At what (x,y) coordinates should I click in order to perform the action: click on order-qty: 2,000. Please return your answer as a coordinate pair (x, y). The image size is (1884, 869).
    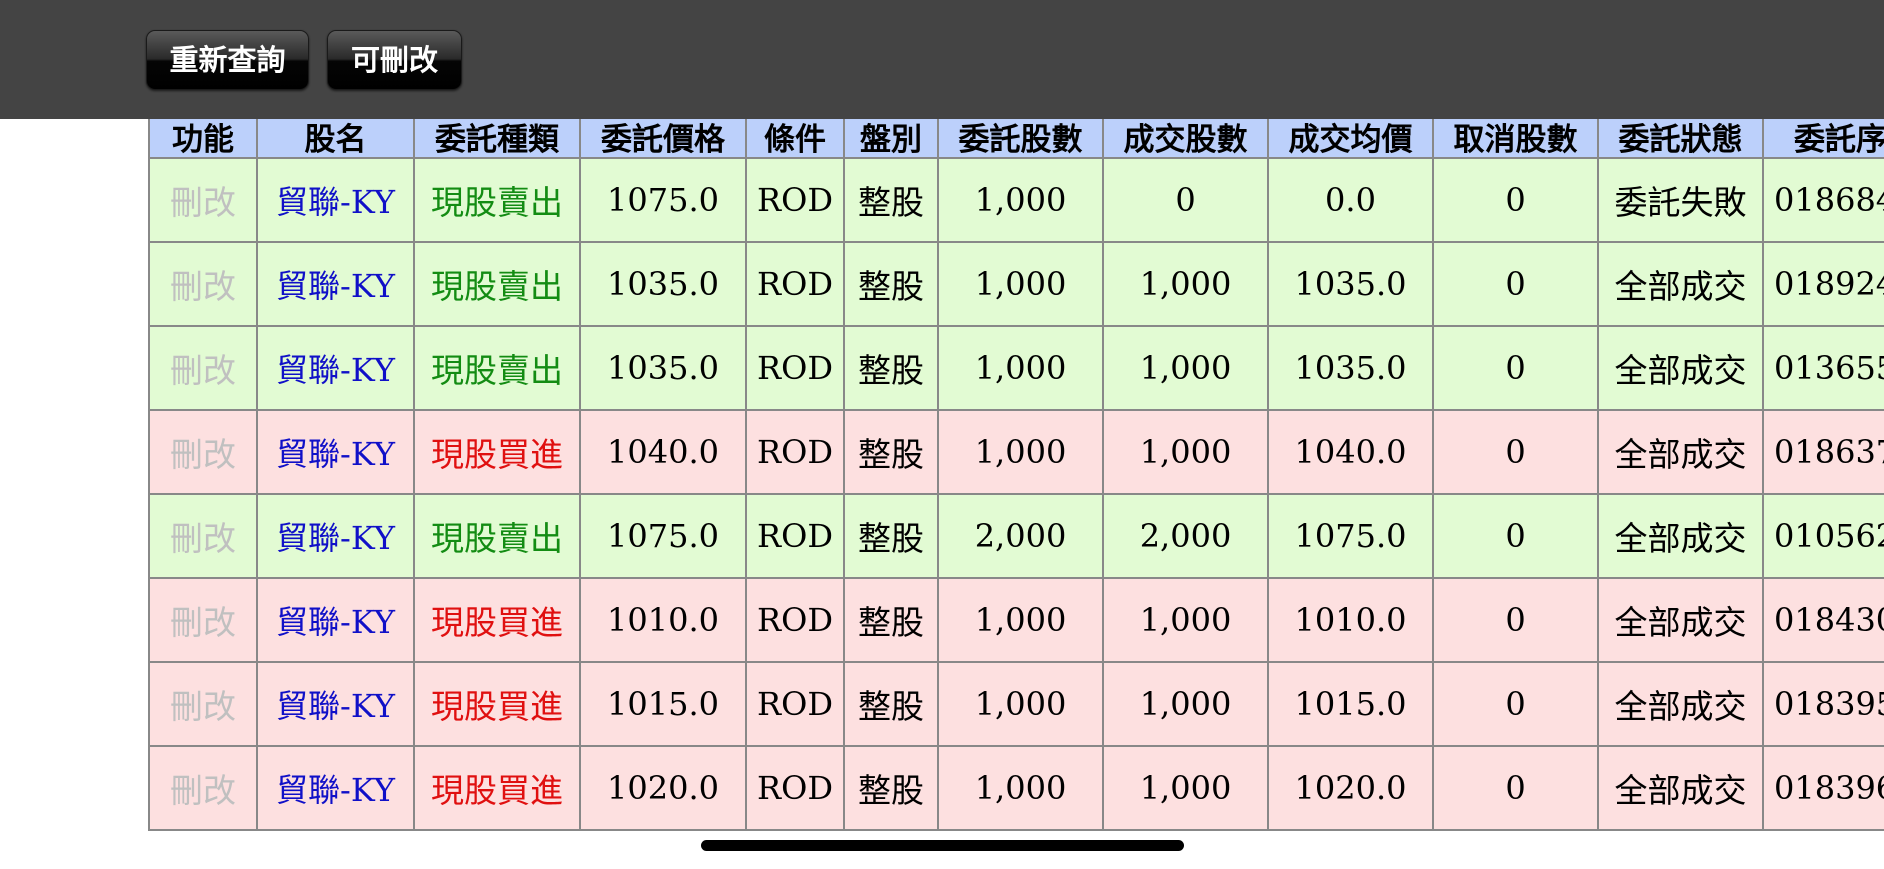
    Looking at the image, I should click on (1020, 536).